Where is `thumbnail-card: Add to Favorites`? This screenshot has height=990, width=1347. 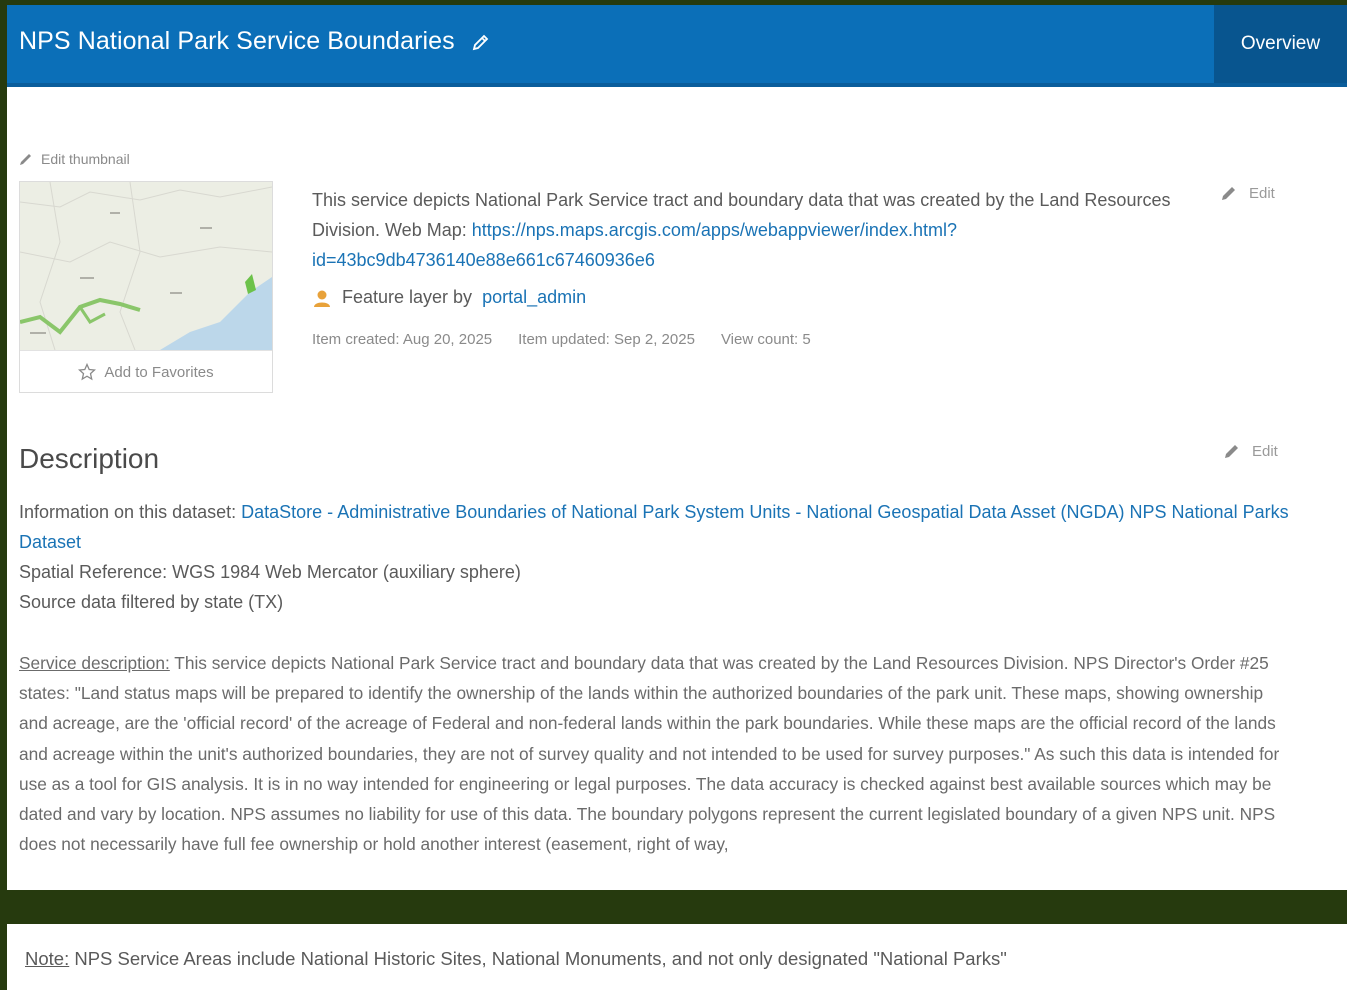 thumbnail-card: Add to Favorites is located at coordinates (146, 287).